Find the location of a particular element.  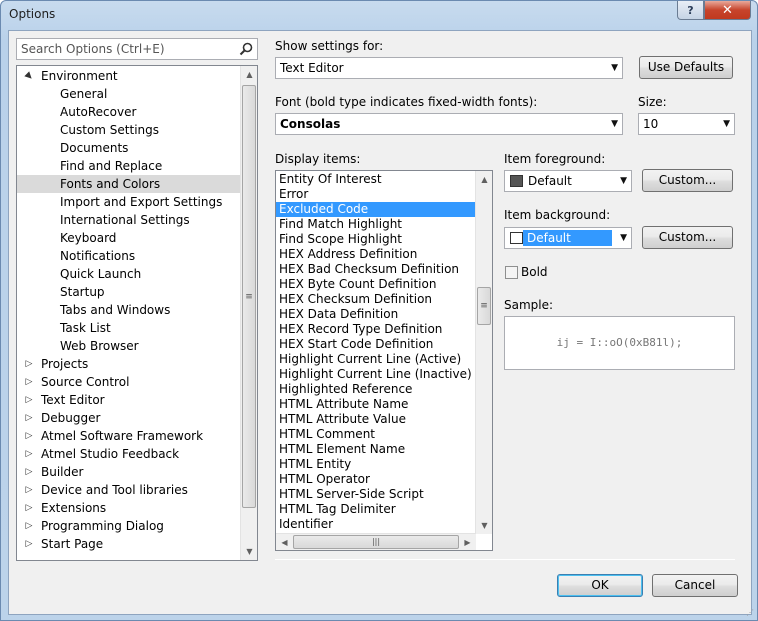

display-item: Find Scope Highlight is located at coordinates (375, 239).